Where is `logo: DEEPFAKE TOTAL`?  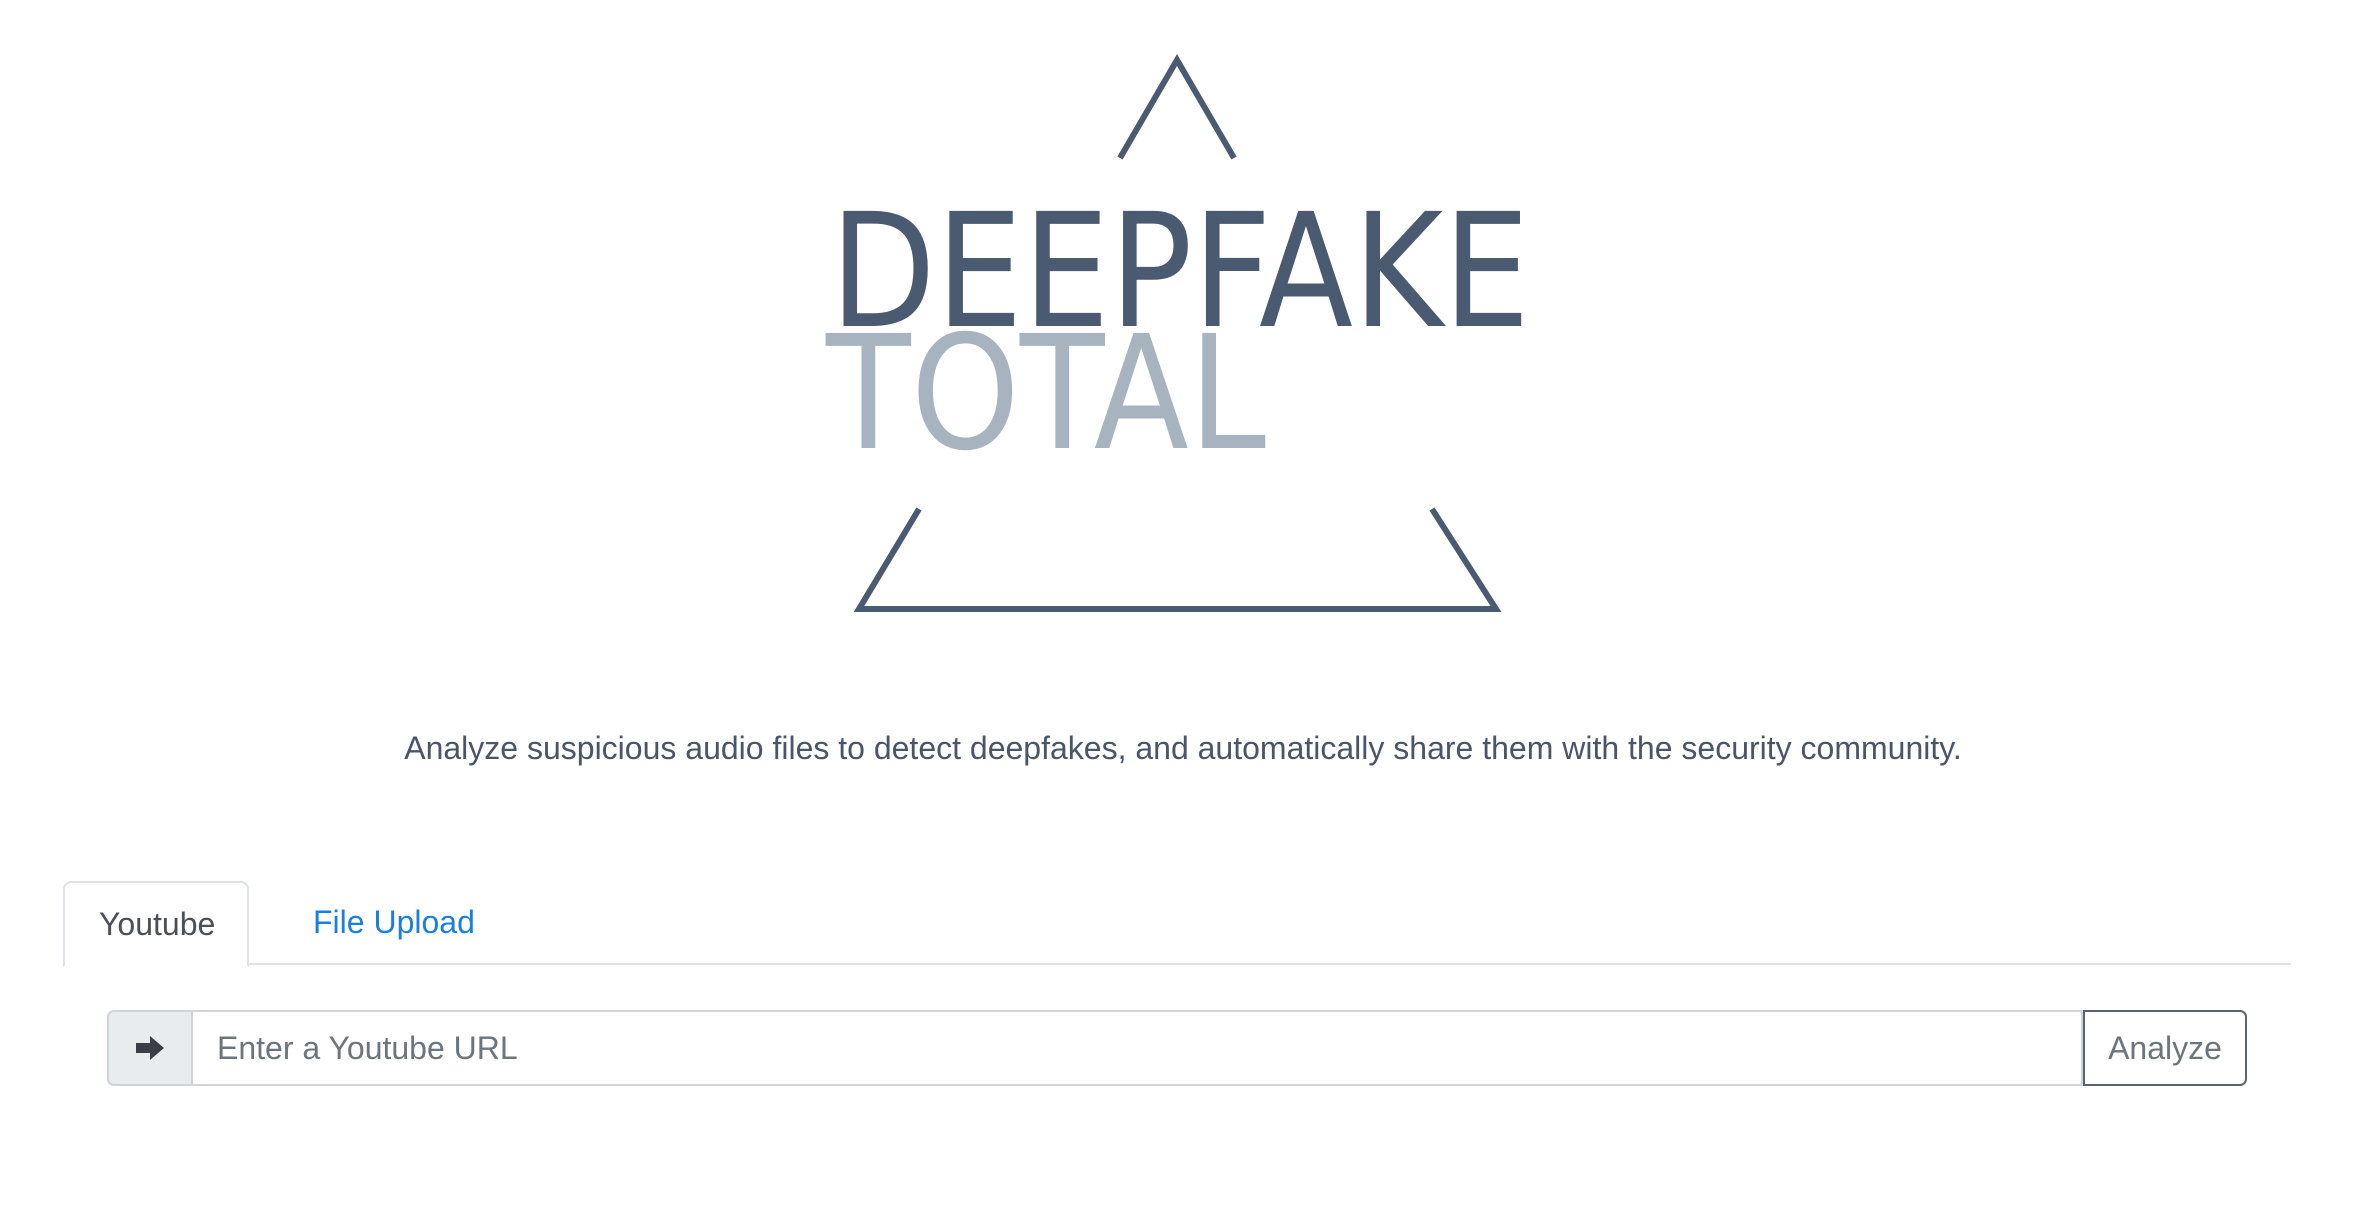
logo: DEEPFAKE TOTAL is located at coordinates (1177, 333).